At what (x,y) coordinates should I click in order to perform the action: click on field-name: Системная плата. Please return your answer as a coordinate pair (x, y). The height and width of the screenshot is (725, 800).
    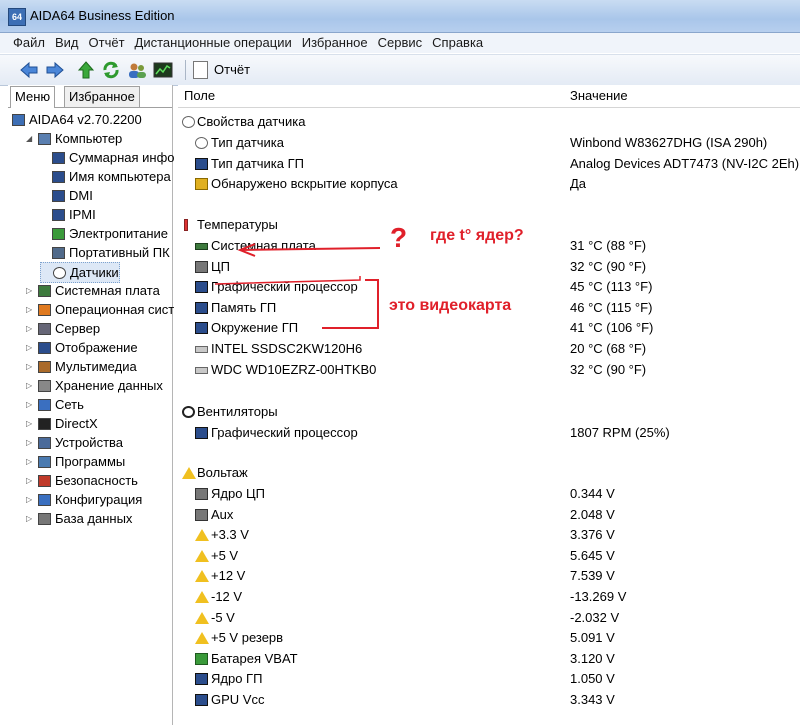
    Looking at the image, I should click on (263, 245).